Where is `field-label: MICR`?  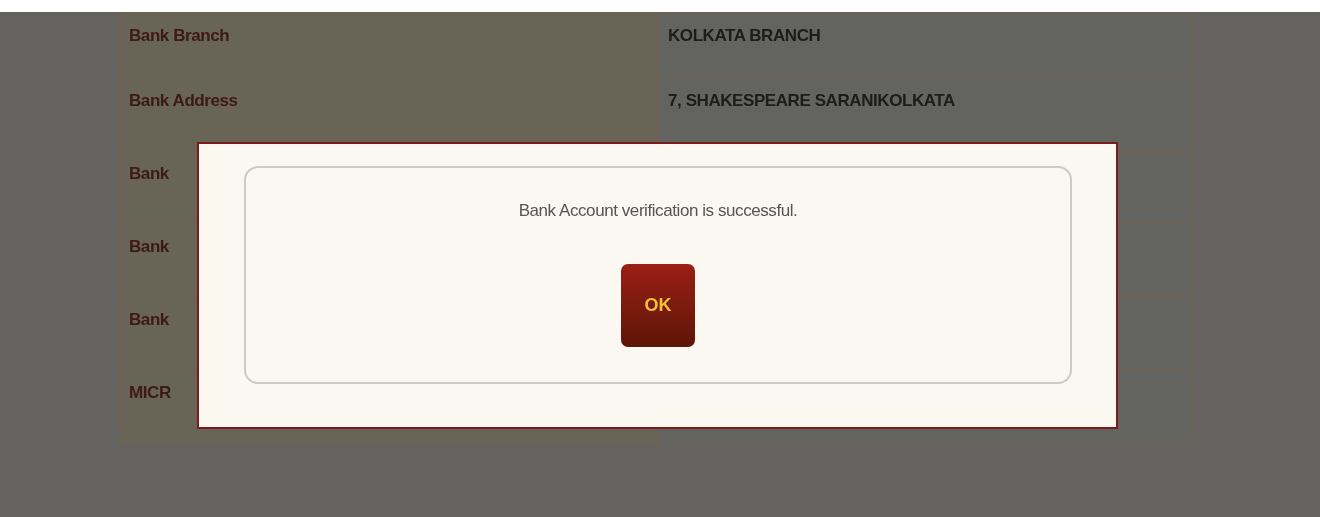 field-label: MICR is located at coordinates (150, 392).